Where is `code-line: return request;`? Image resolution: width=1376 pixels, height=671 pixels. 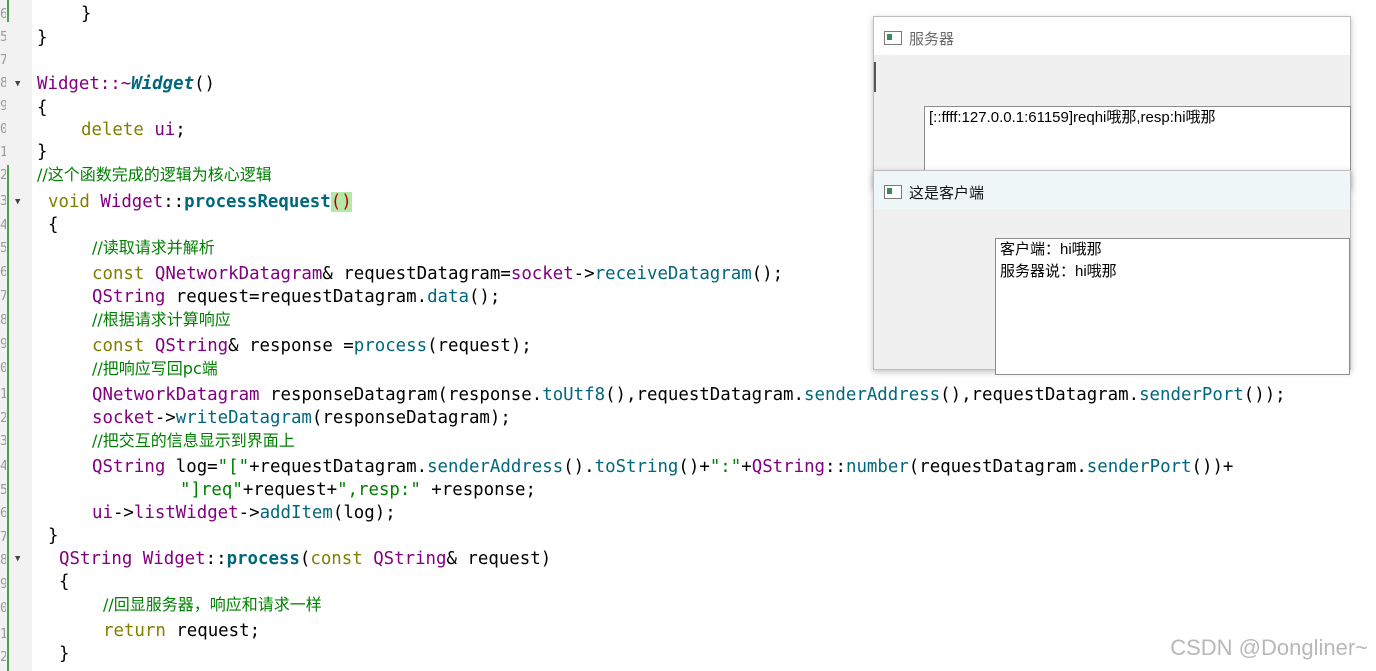
code-line: return request; is located at coordinates (182, 631).